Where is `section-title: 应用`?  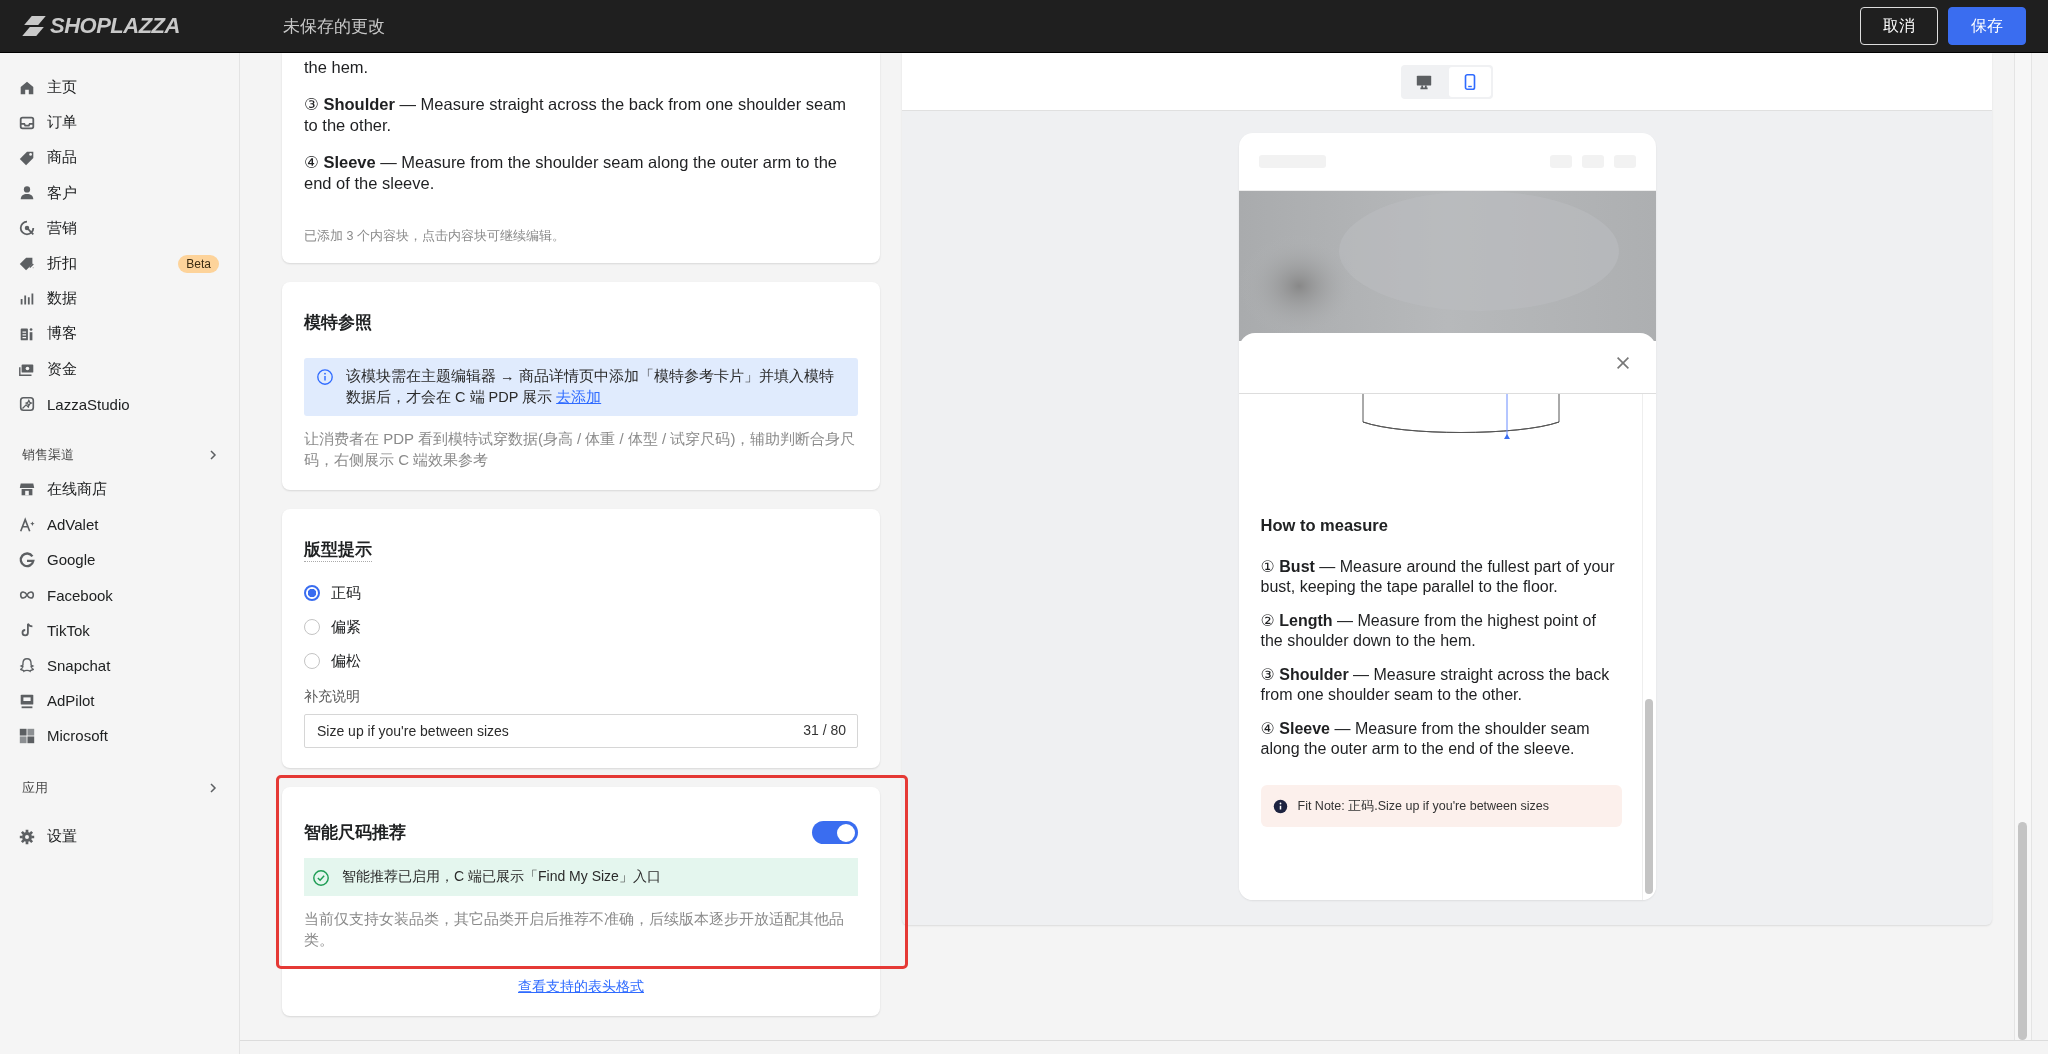
section-title: 应用 is located at coordinates (35, 788).